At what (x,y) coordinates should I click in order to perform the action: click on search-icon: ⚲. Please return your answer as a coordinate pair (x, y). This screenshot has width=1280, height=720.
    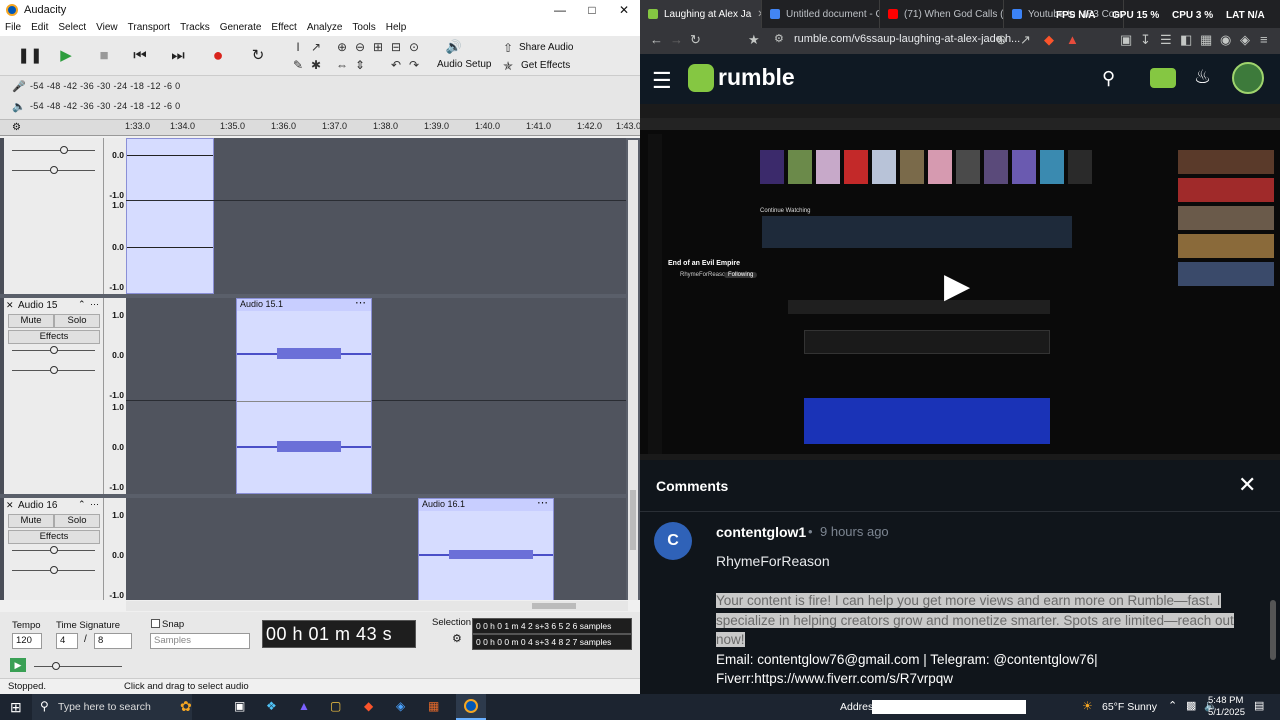
    Looking at the image, I should click on (1108, 78).